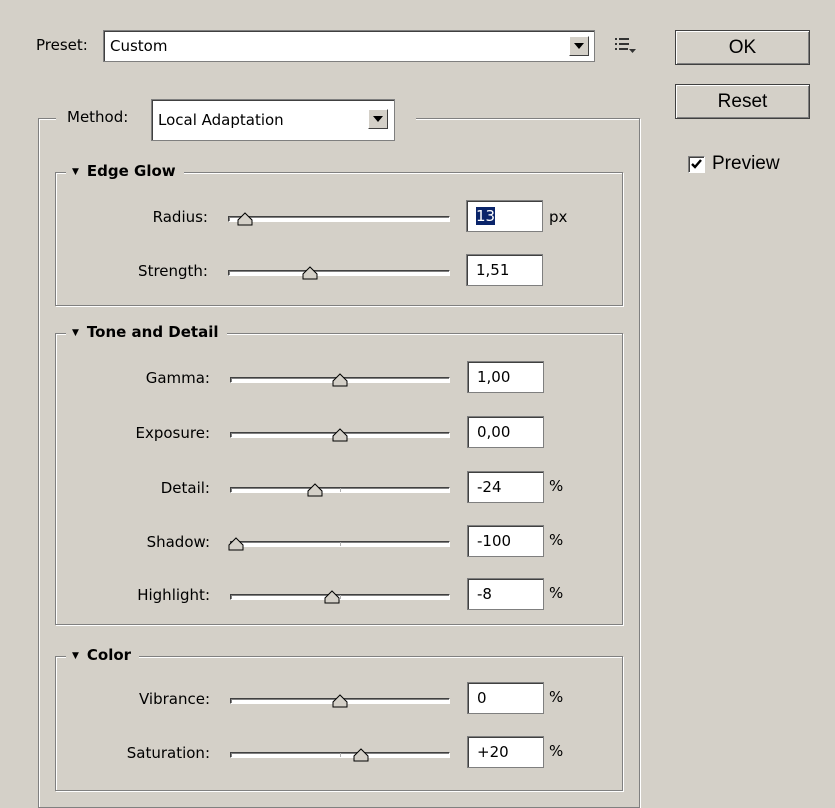 Image resolution: width=835 pixels, height=808 pixels. Describe the element at coordinates (556, 697) in the screenshot. I see `vibrance-unit: %` at that location.